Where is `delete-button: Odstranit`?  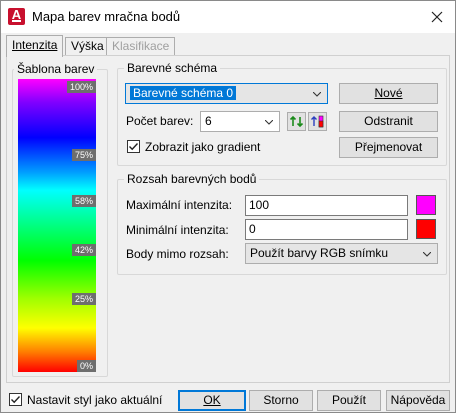 delete-button: Odstranit is located at coordinates (388, 121).